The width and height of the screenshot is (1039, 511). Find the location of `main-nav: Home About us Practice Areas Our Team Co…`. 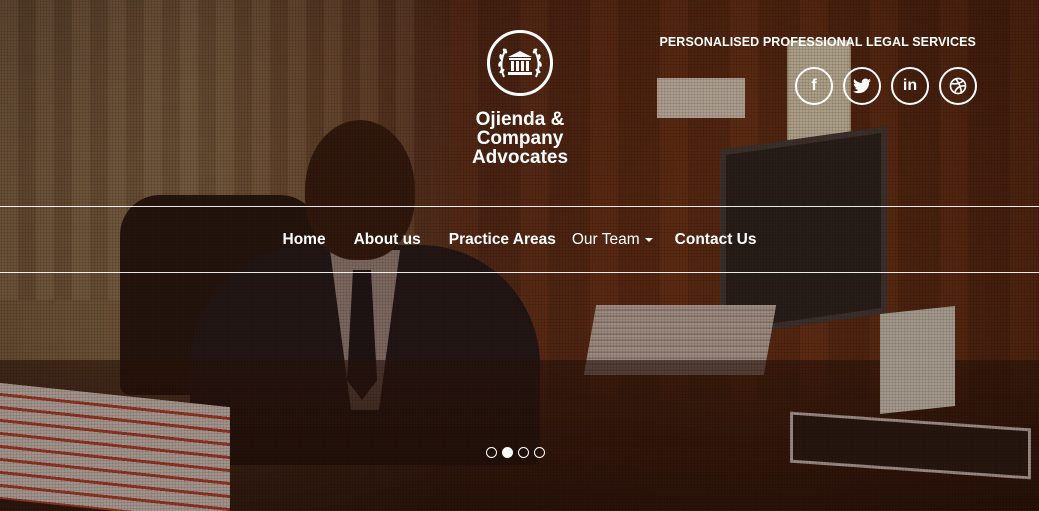

main-nav: Home About us Practice Areas Our Team Co… is located at coordinates (519, 240).